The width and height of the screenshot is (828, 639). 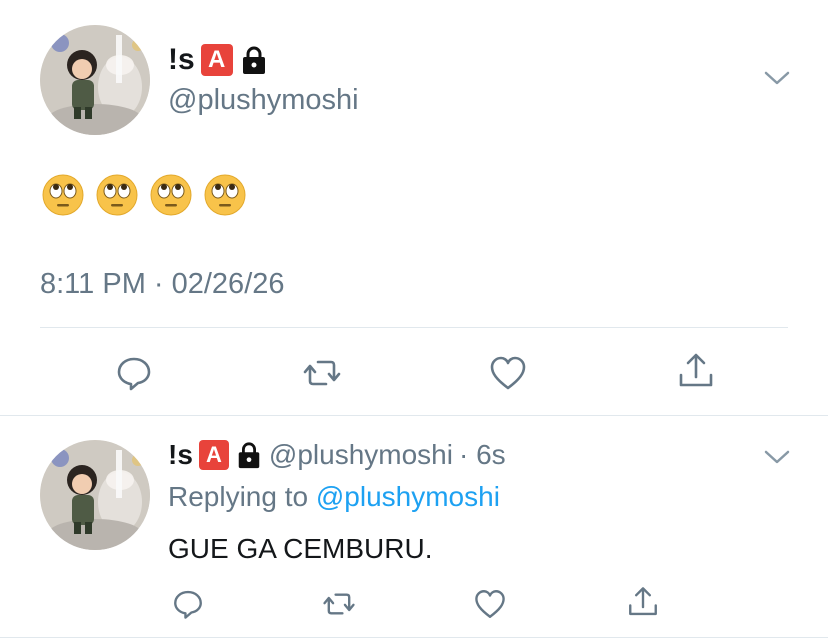 I want to click on replying-prefix: Replying to, so click(x=238, y=496).